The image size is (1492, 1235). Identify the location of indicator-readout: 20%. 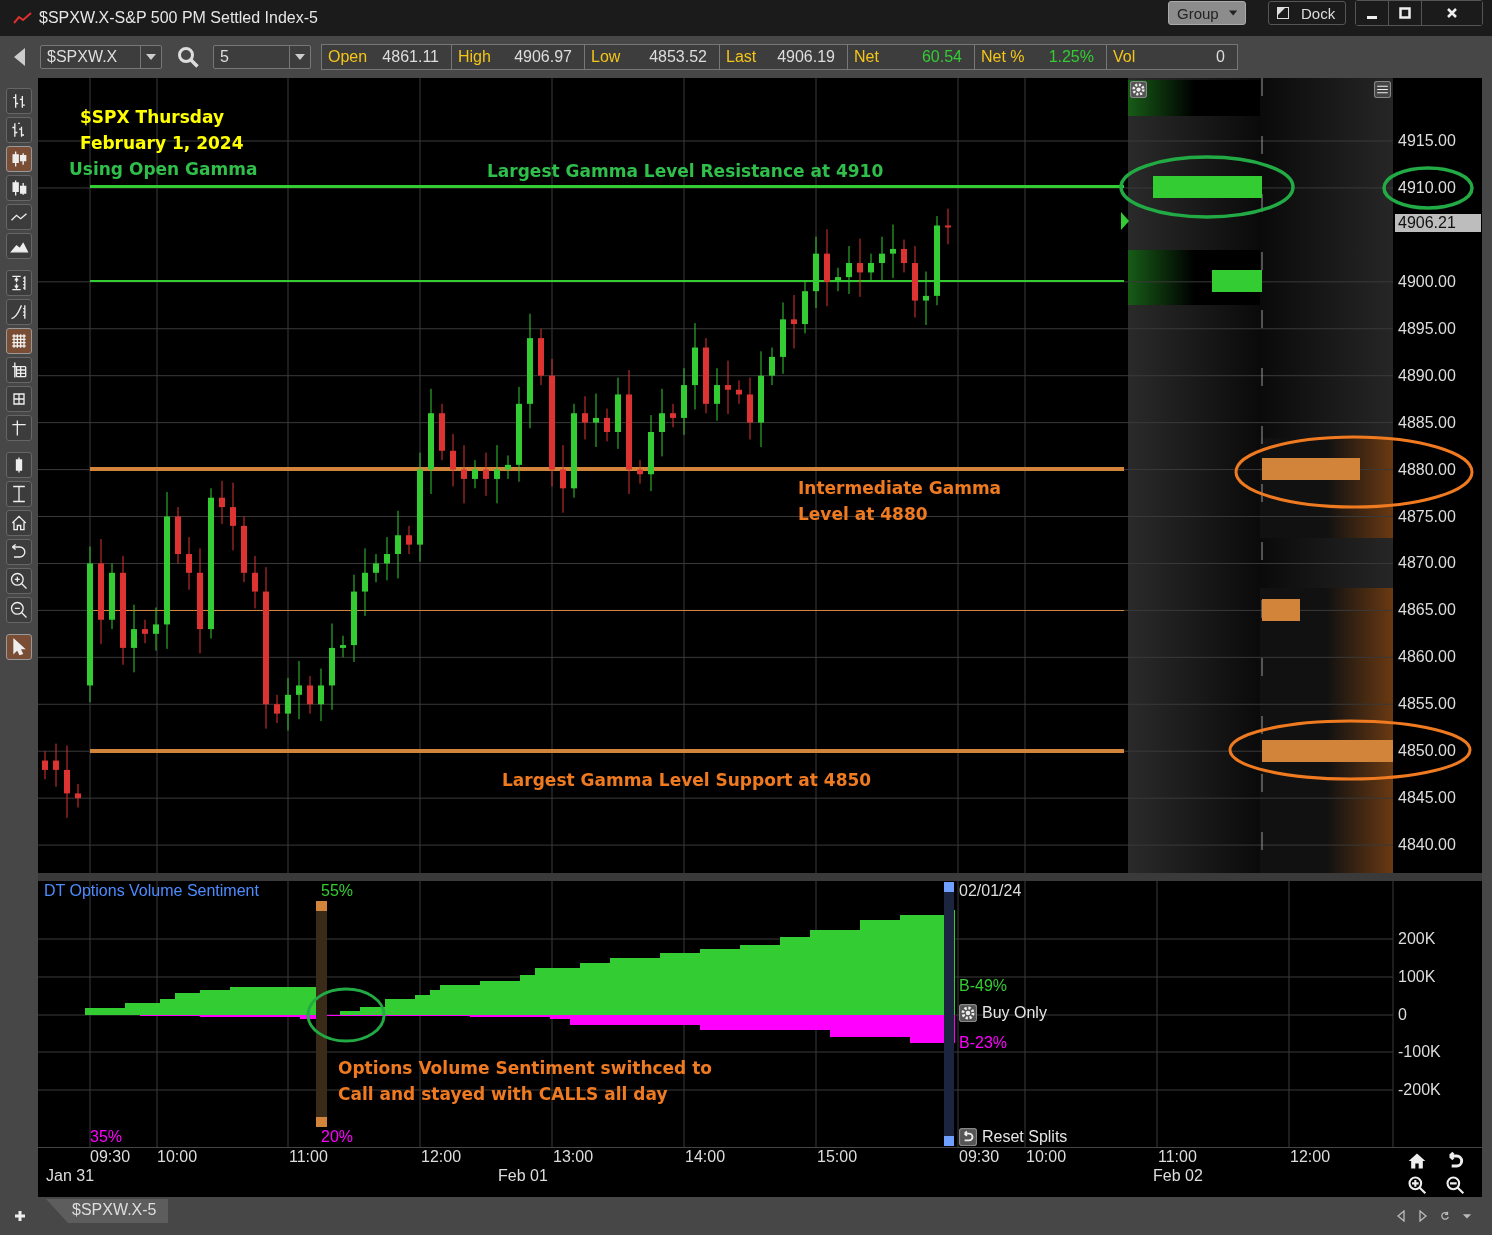
(337, 1137).